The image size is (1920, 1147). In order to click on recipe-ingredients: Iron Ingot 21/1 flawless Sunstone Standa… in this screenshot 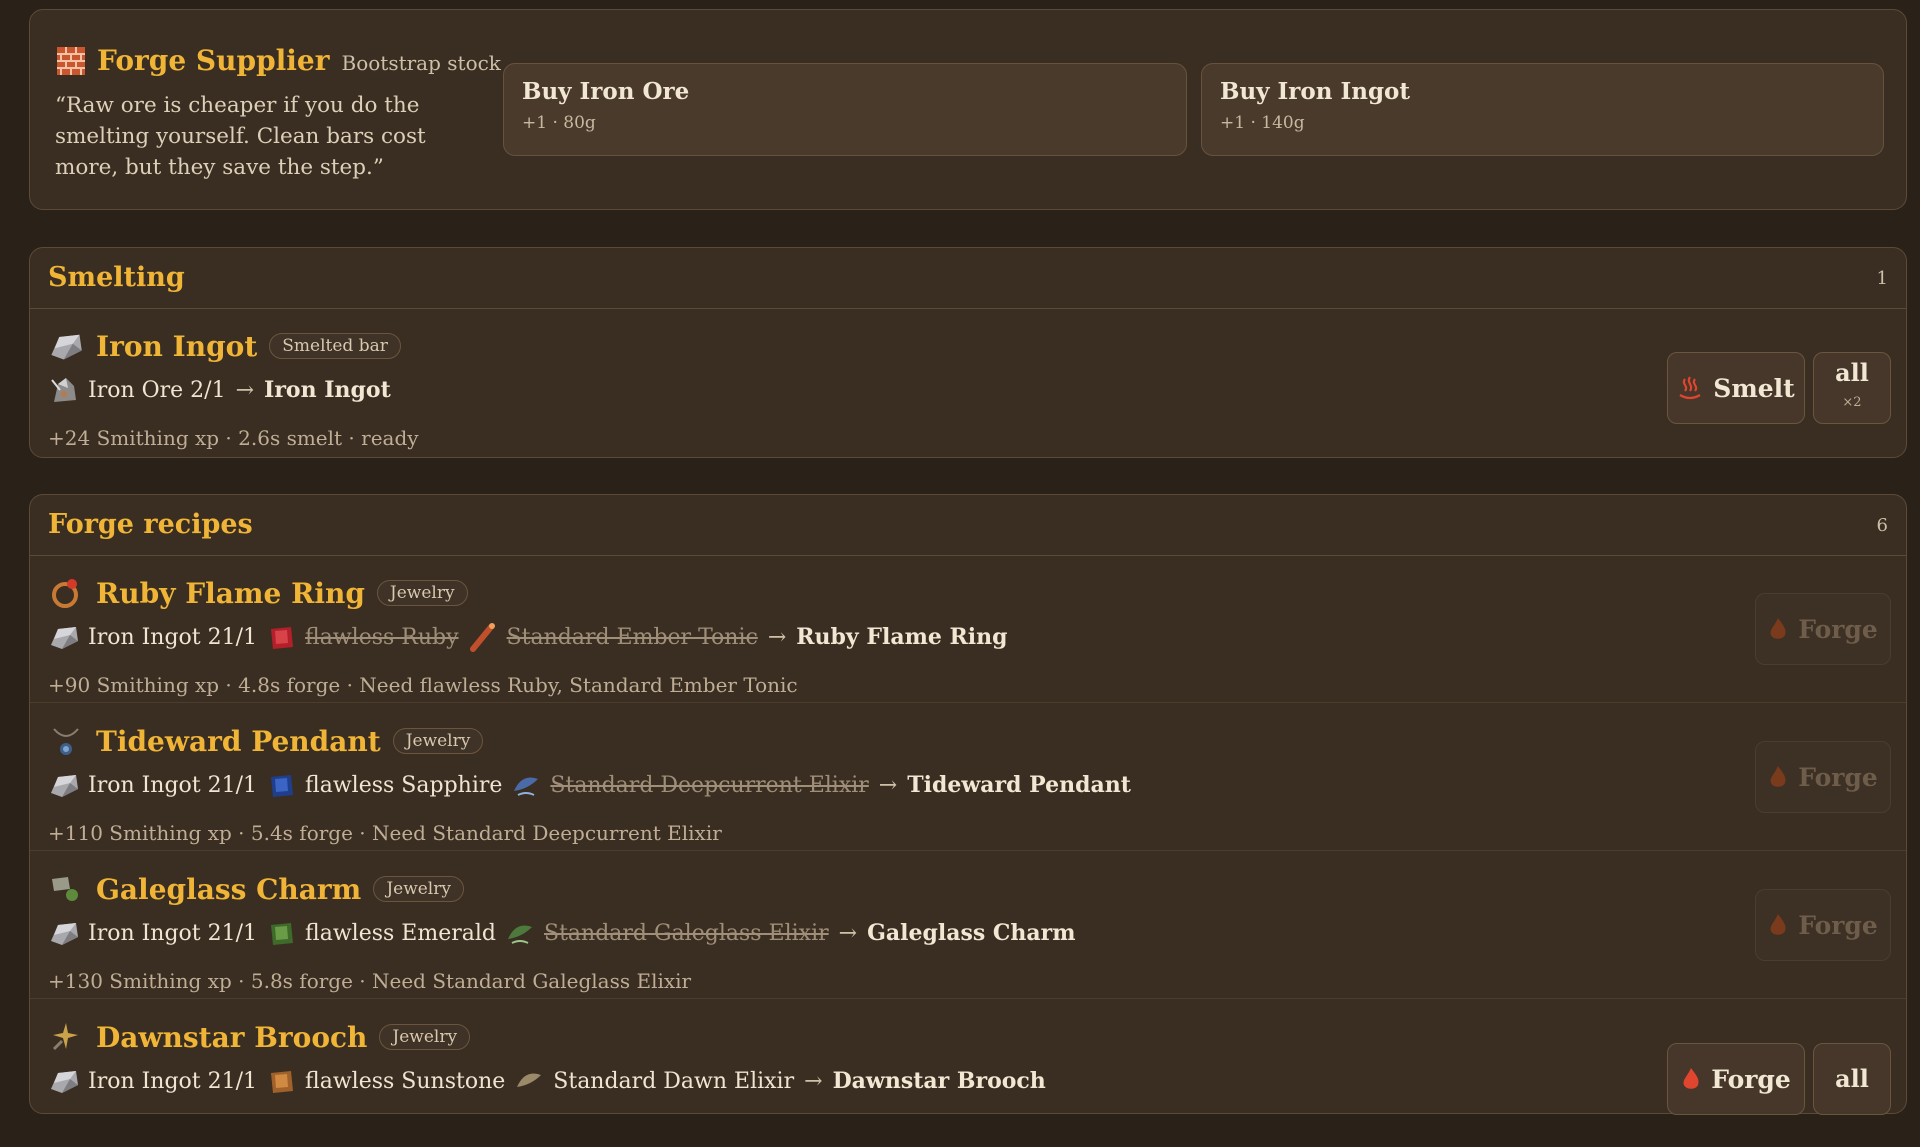, I will do `click(547, 1081)`.